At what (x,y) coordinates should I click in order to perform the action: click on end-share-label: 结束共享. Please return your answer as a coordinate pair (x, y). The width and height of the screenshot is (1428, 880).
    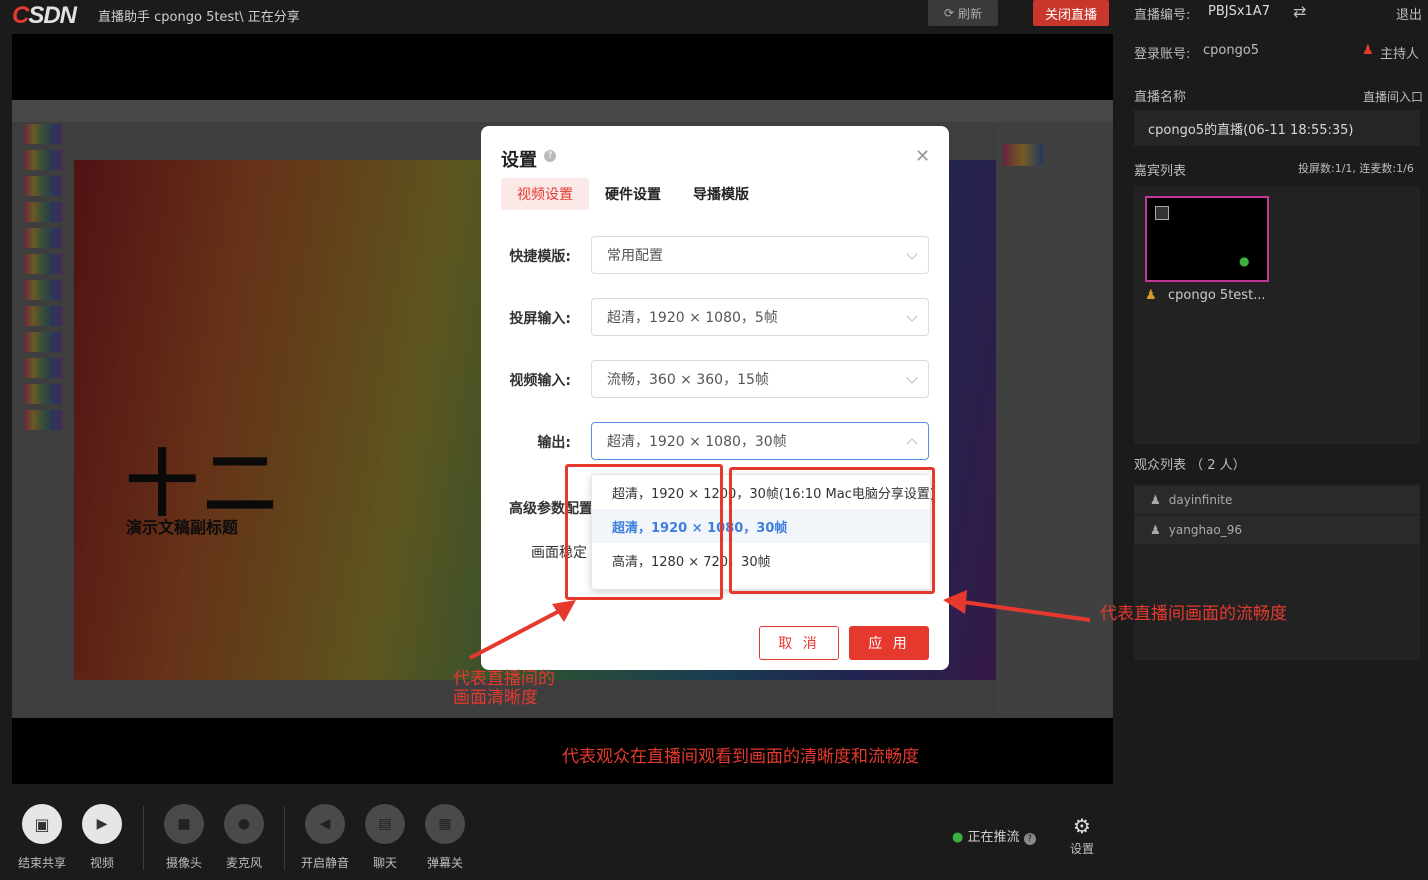
    Looking at the image, I should click on (41, 863).